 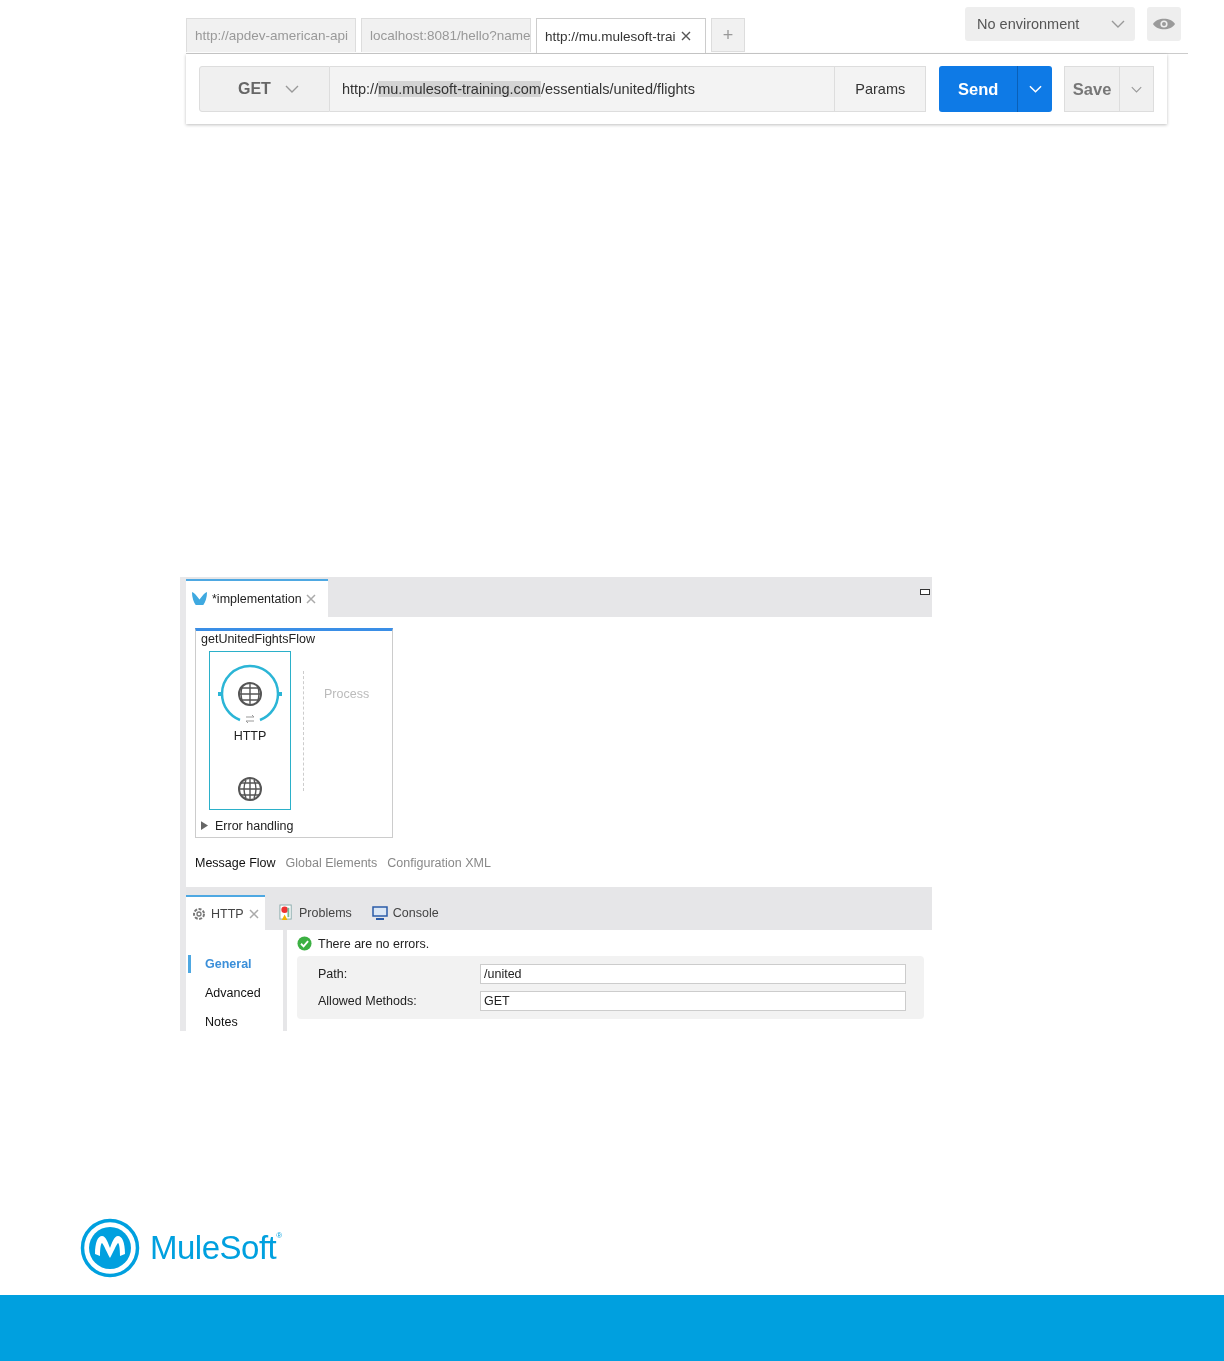 I want to click on request-tab: http://mu.mulesoft-trai, so click(x=621, y=35).